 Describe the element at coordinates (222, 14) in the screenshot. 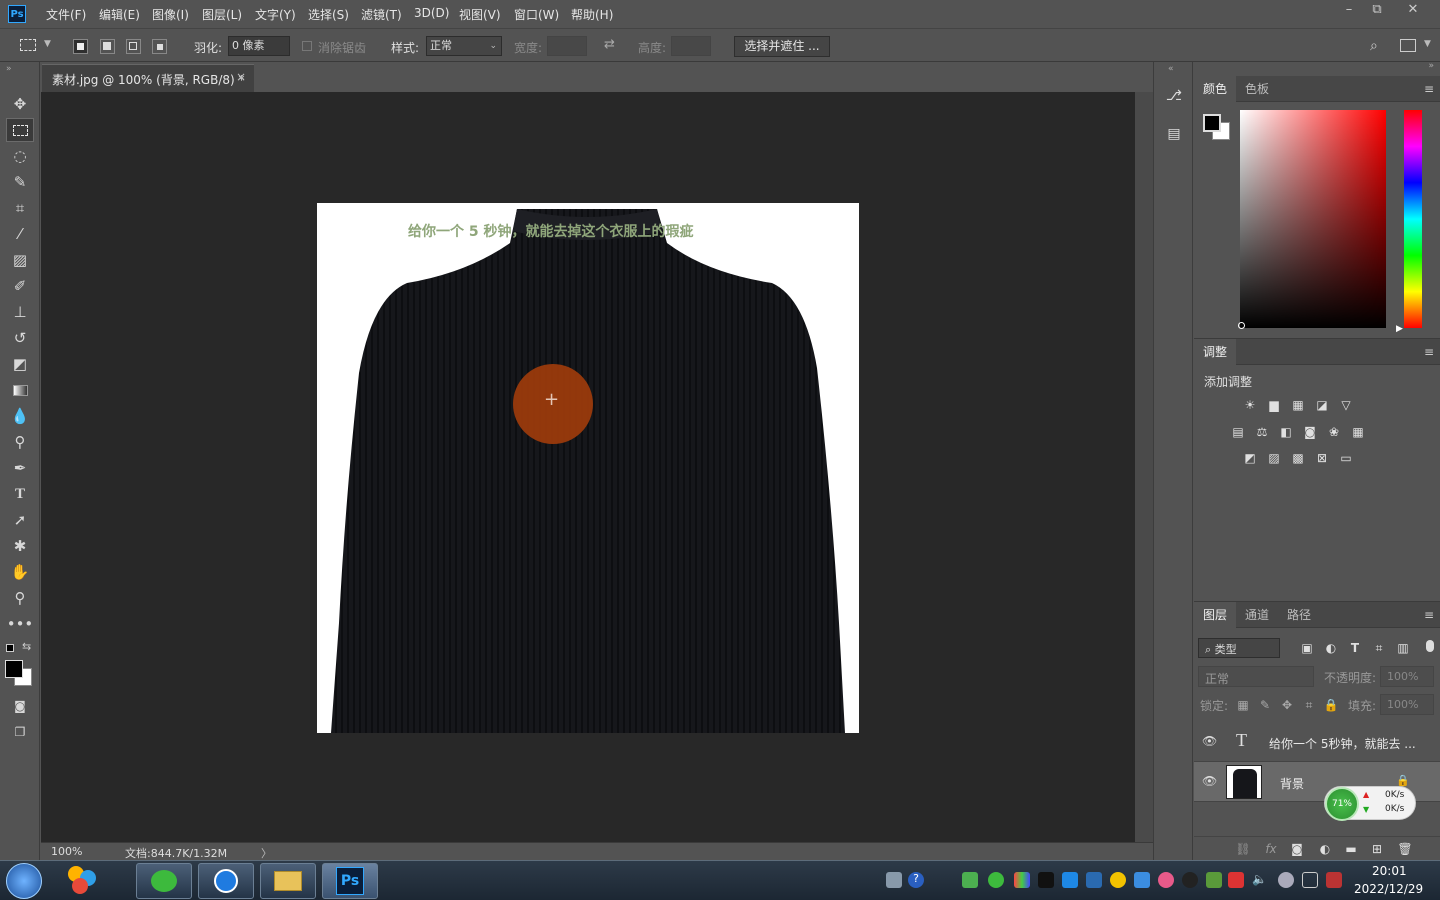

I see `menu-layer: 图层(L)` at that location.